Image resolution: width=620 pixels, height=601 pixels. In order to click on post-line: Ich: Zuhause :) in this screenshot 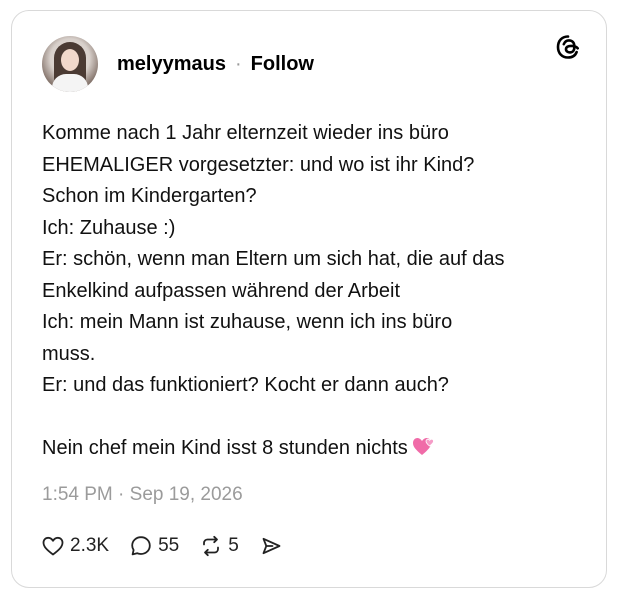, I will do `click(109, 227)`.